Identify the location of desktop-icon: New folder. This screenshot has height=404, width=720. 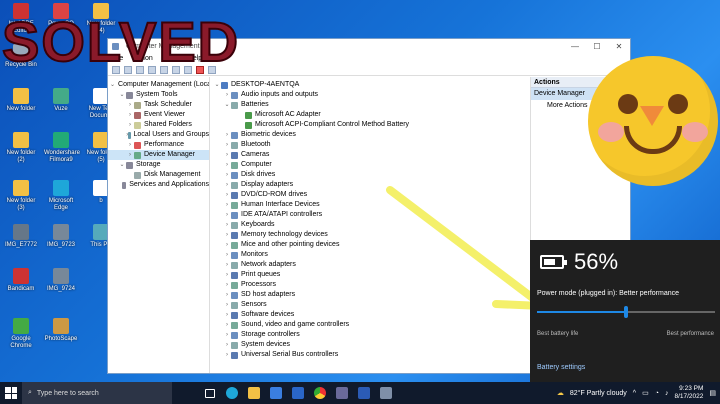
(21, 100).